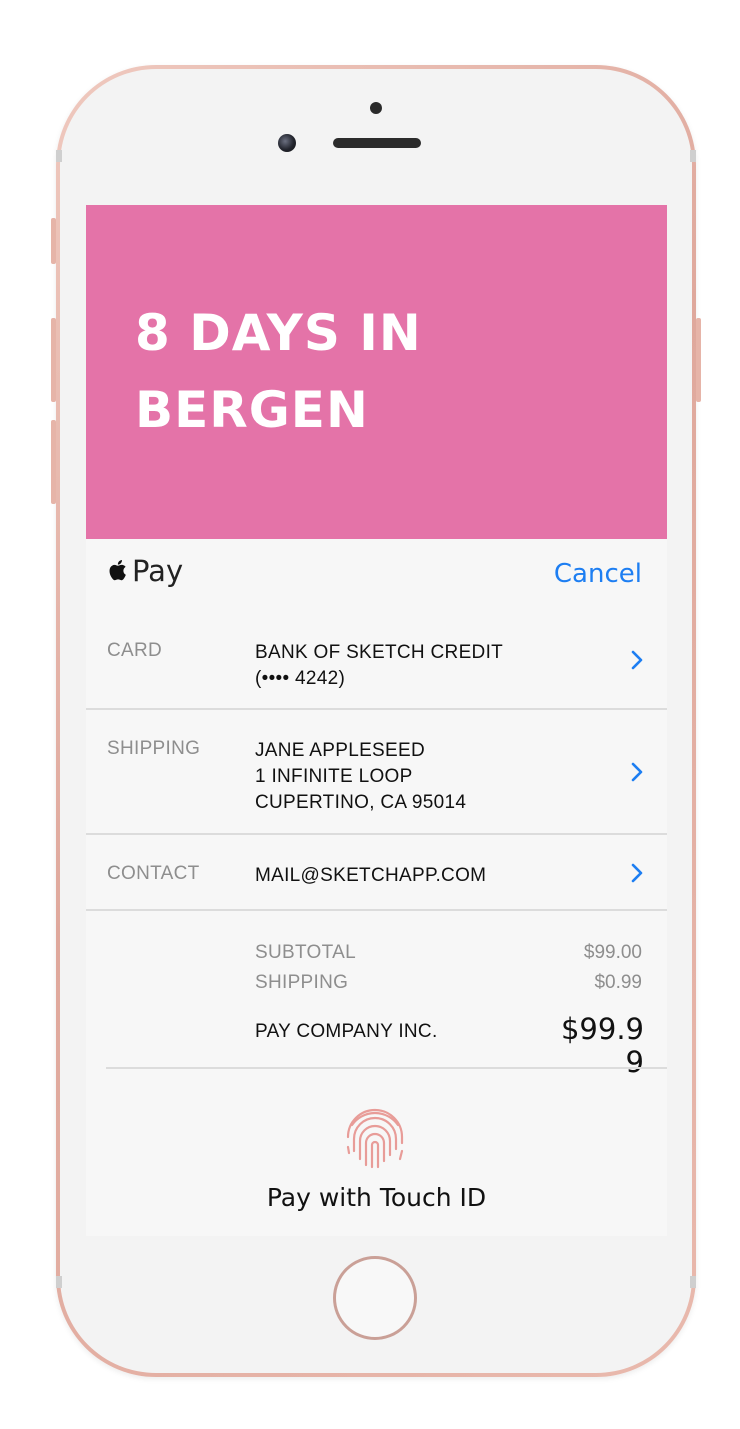  Describe the element at coordinates (53, 360) in the screenshot. I see `volume-up-button` at that location.